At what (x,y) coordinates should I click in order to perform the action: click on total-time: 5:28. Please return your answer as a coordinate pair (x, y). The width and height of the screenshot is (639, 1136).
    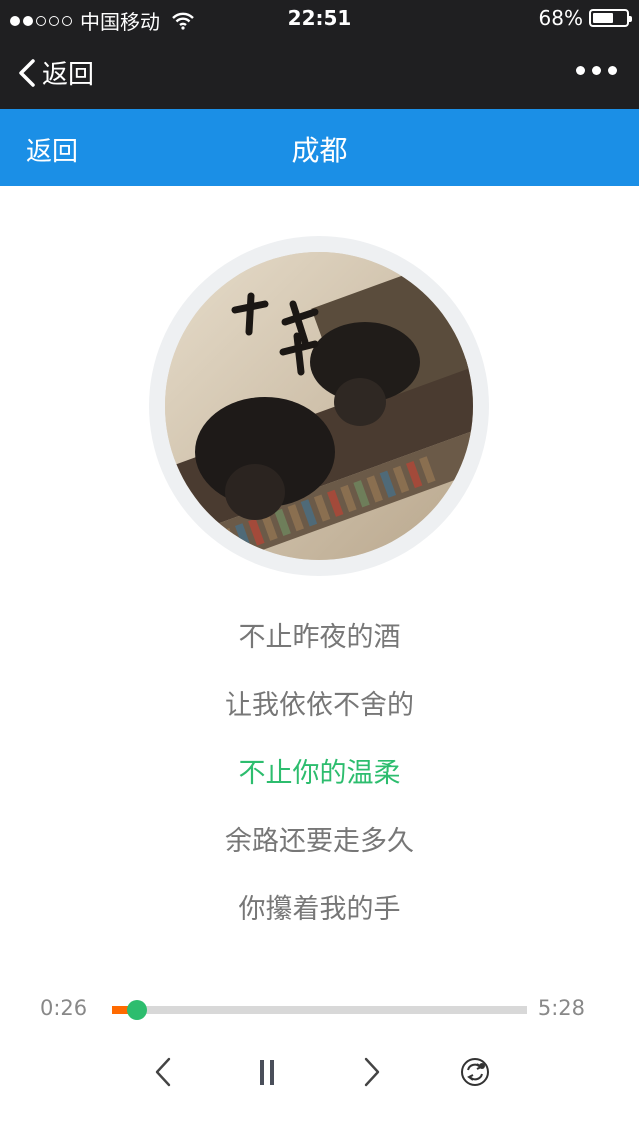
    Looking at the image, I should click on (561, 1008).